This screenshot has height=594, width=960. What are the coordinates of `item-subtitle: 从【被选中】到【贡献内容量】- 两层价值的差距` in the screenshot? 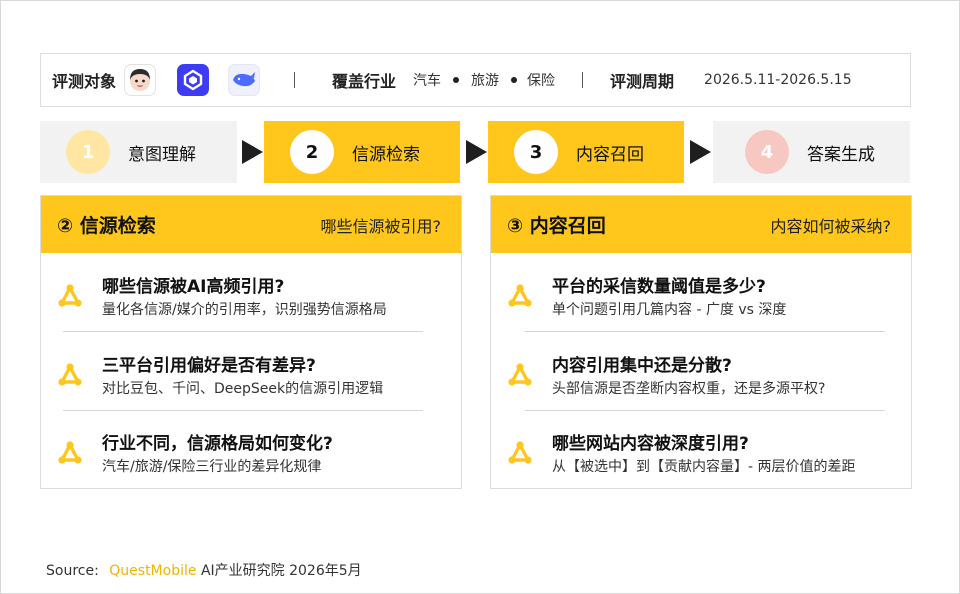 It's located at (704, 467).